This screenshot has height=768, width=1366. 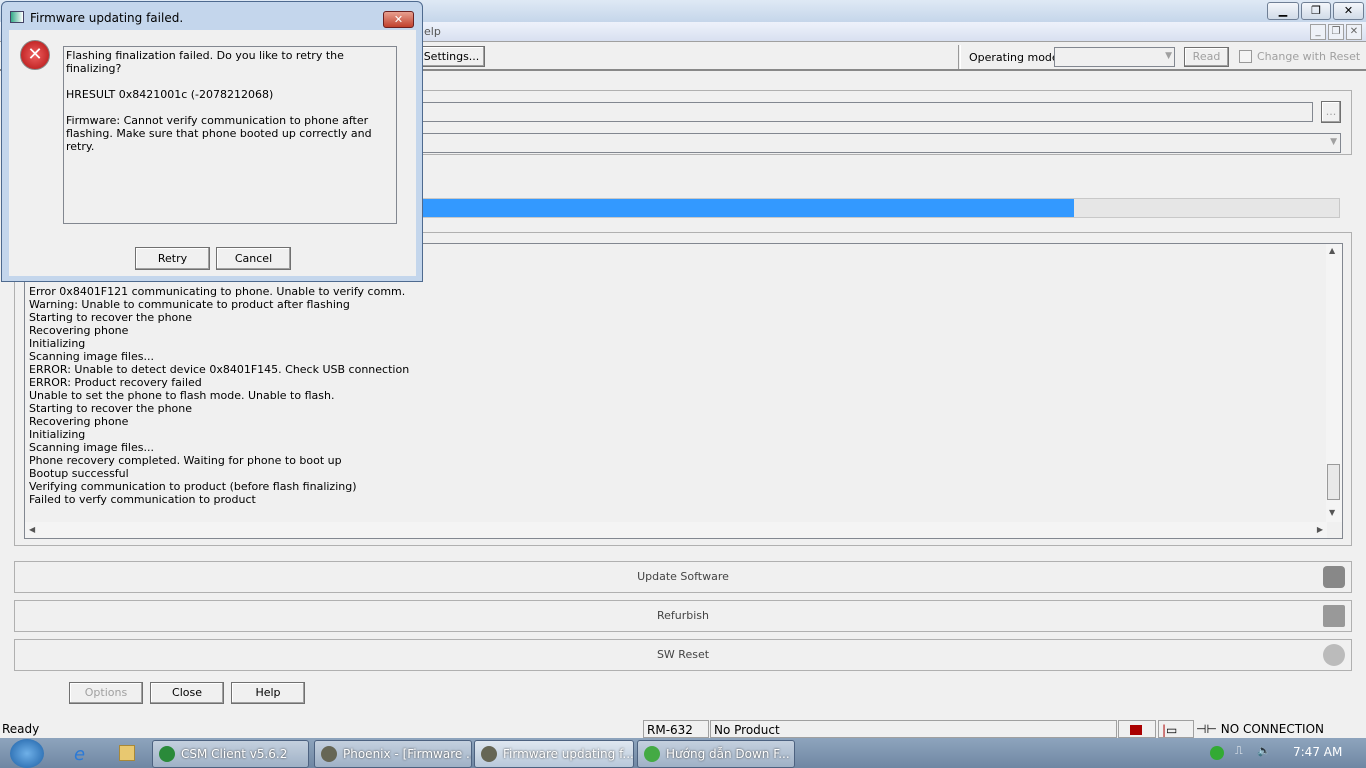 What do you see at coordinates (1334, 383) in the screenshot?
I see `vertical-scrollbar: ▲ ▼` at bounding box center [1334, 383].